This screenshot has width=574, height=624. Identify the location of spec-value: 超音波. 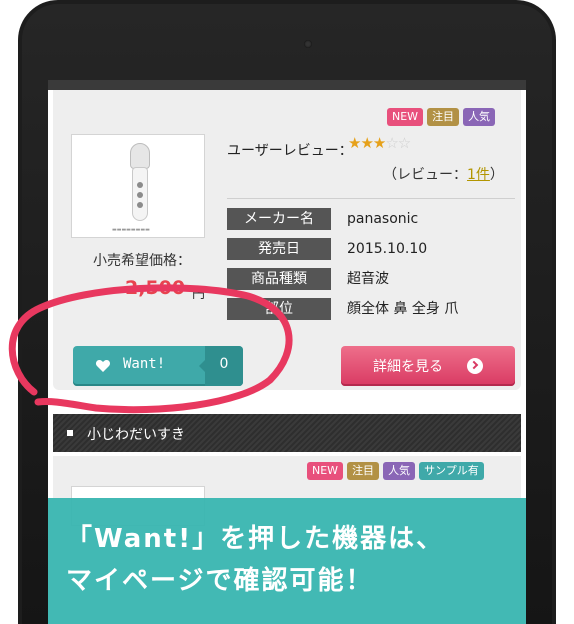
(368, 279).